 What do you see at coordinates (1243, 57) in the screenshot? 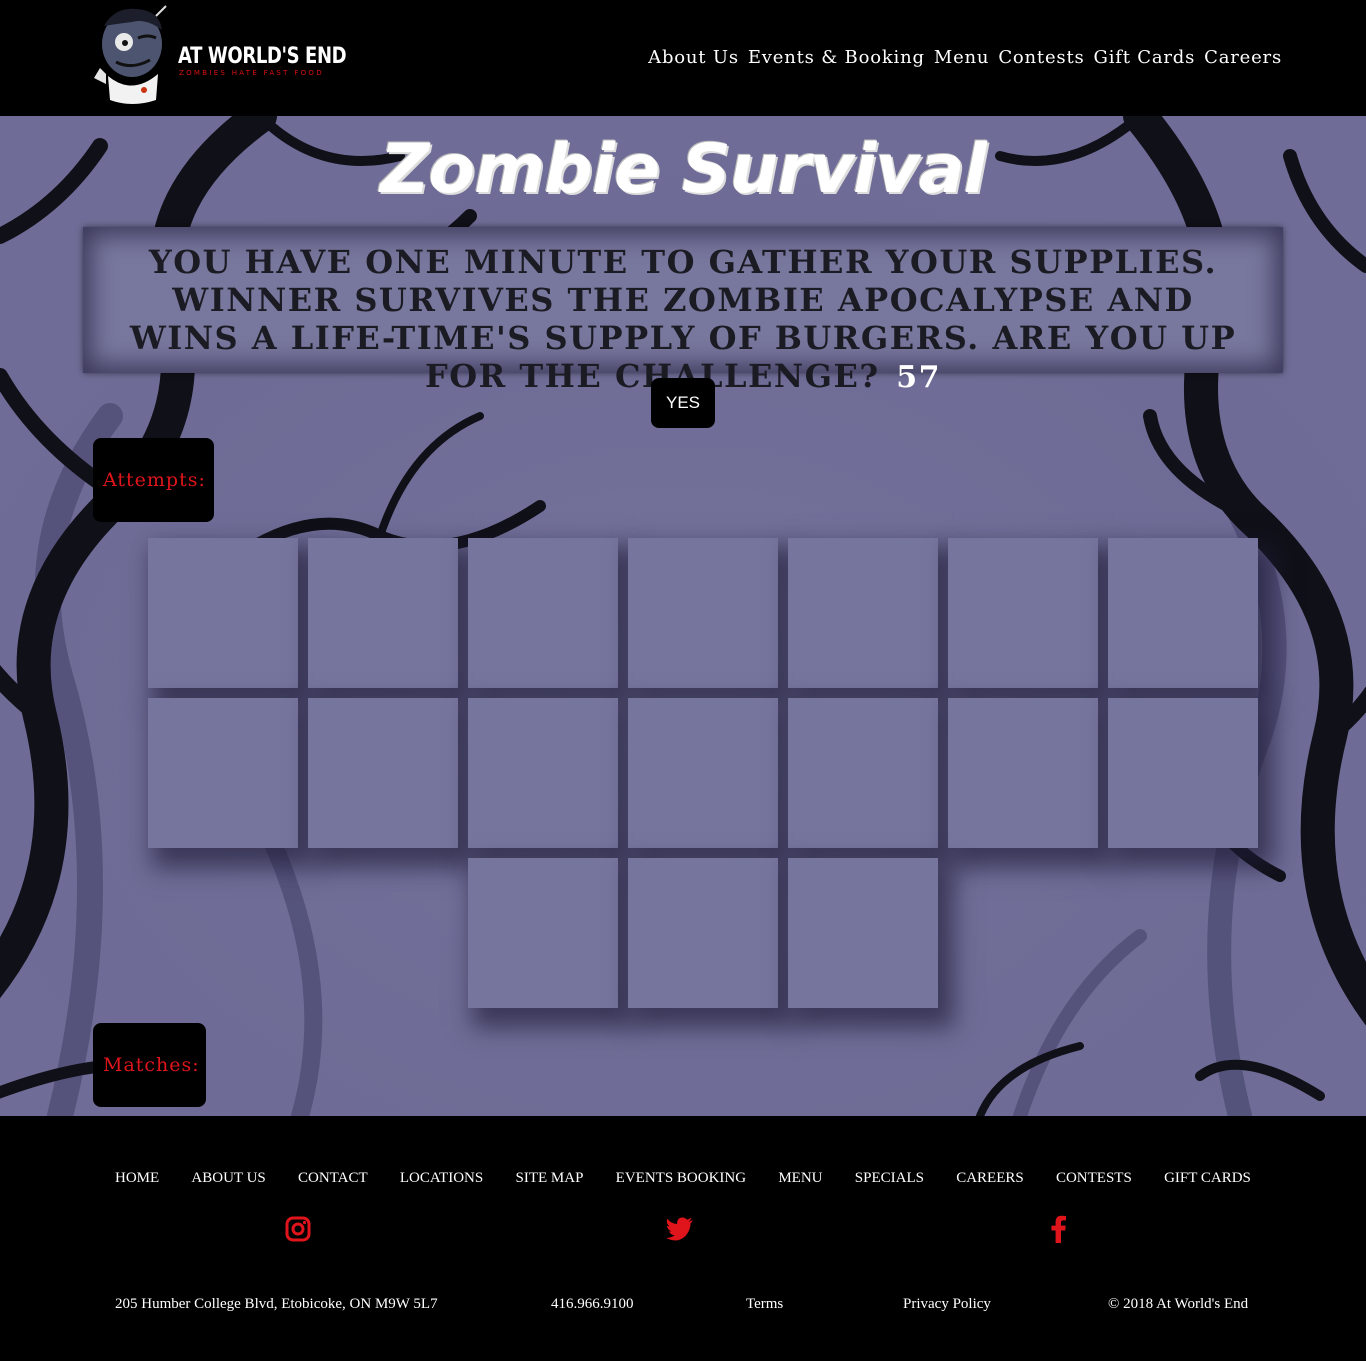
I see `nav-careers: Careers` at bounding box center [1243, 57].